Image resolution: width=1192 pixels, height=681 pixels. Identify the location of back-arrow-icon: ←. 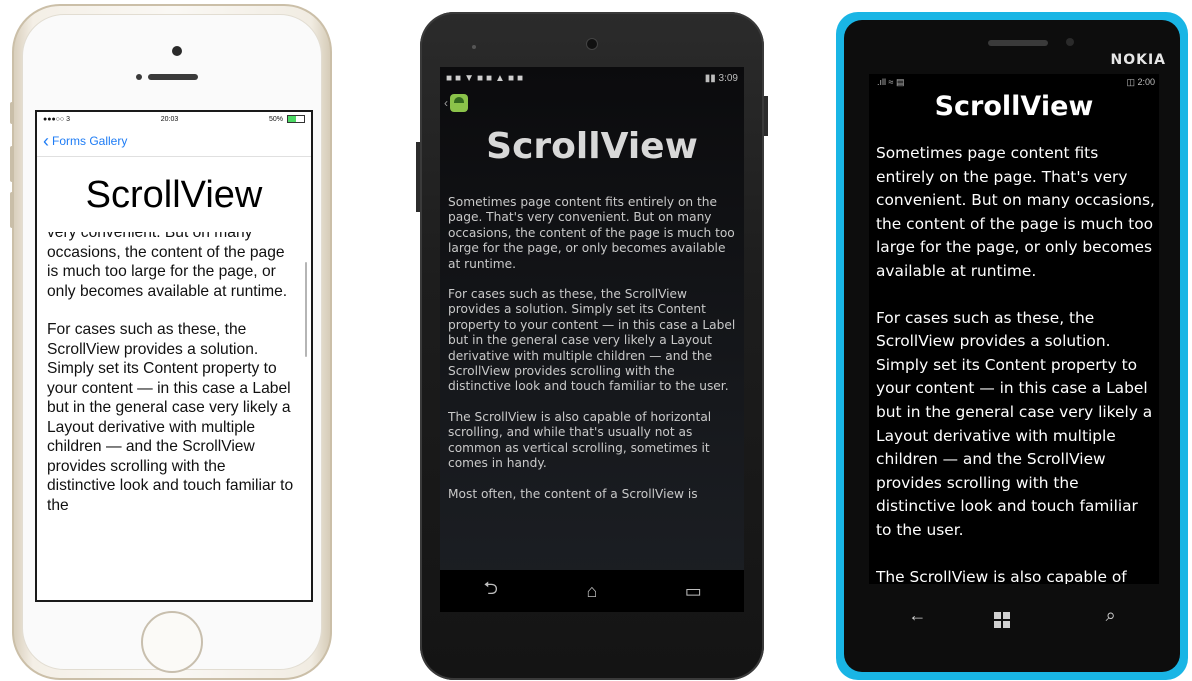
(917, 615).